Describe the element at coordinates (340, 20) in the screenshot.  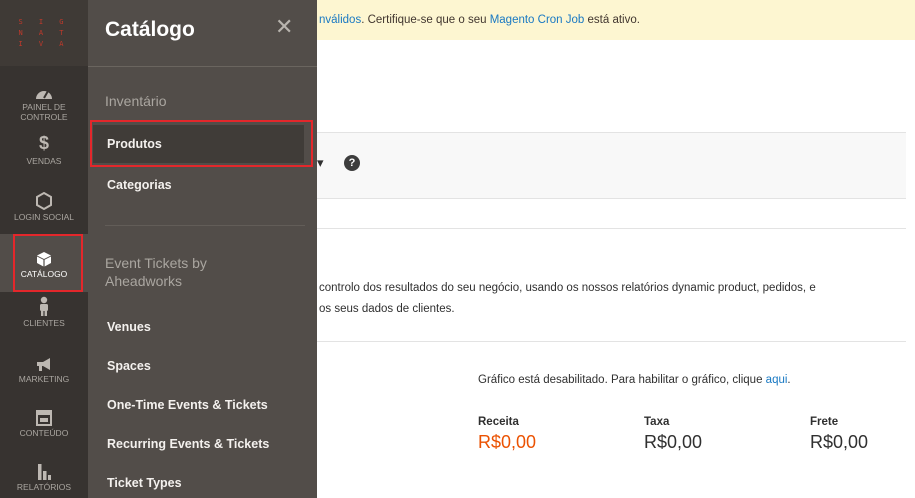
I see `notice-link: nválidos` at that location.